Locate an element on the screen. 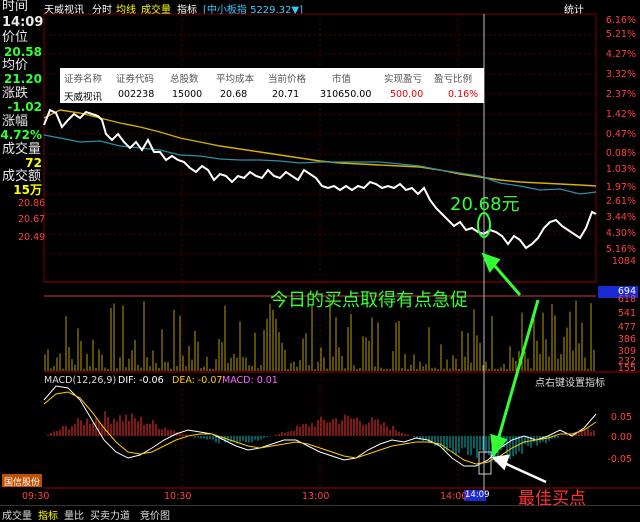 Image resolution: width=640 pixels, height=522 pixels. holdings-header: 市值 is located at coordinates (342, 79).